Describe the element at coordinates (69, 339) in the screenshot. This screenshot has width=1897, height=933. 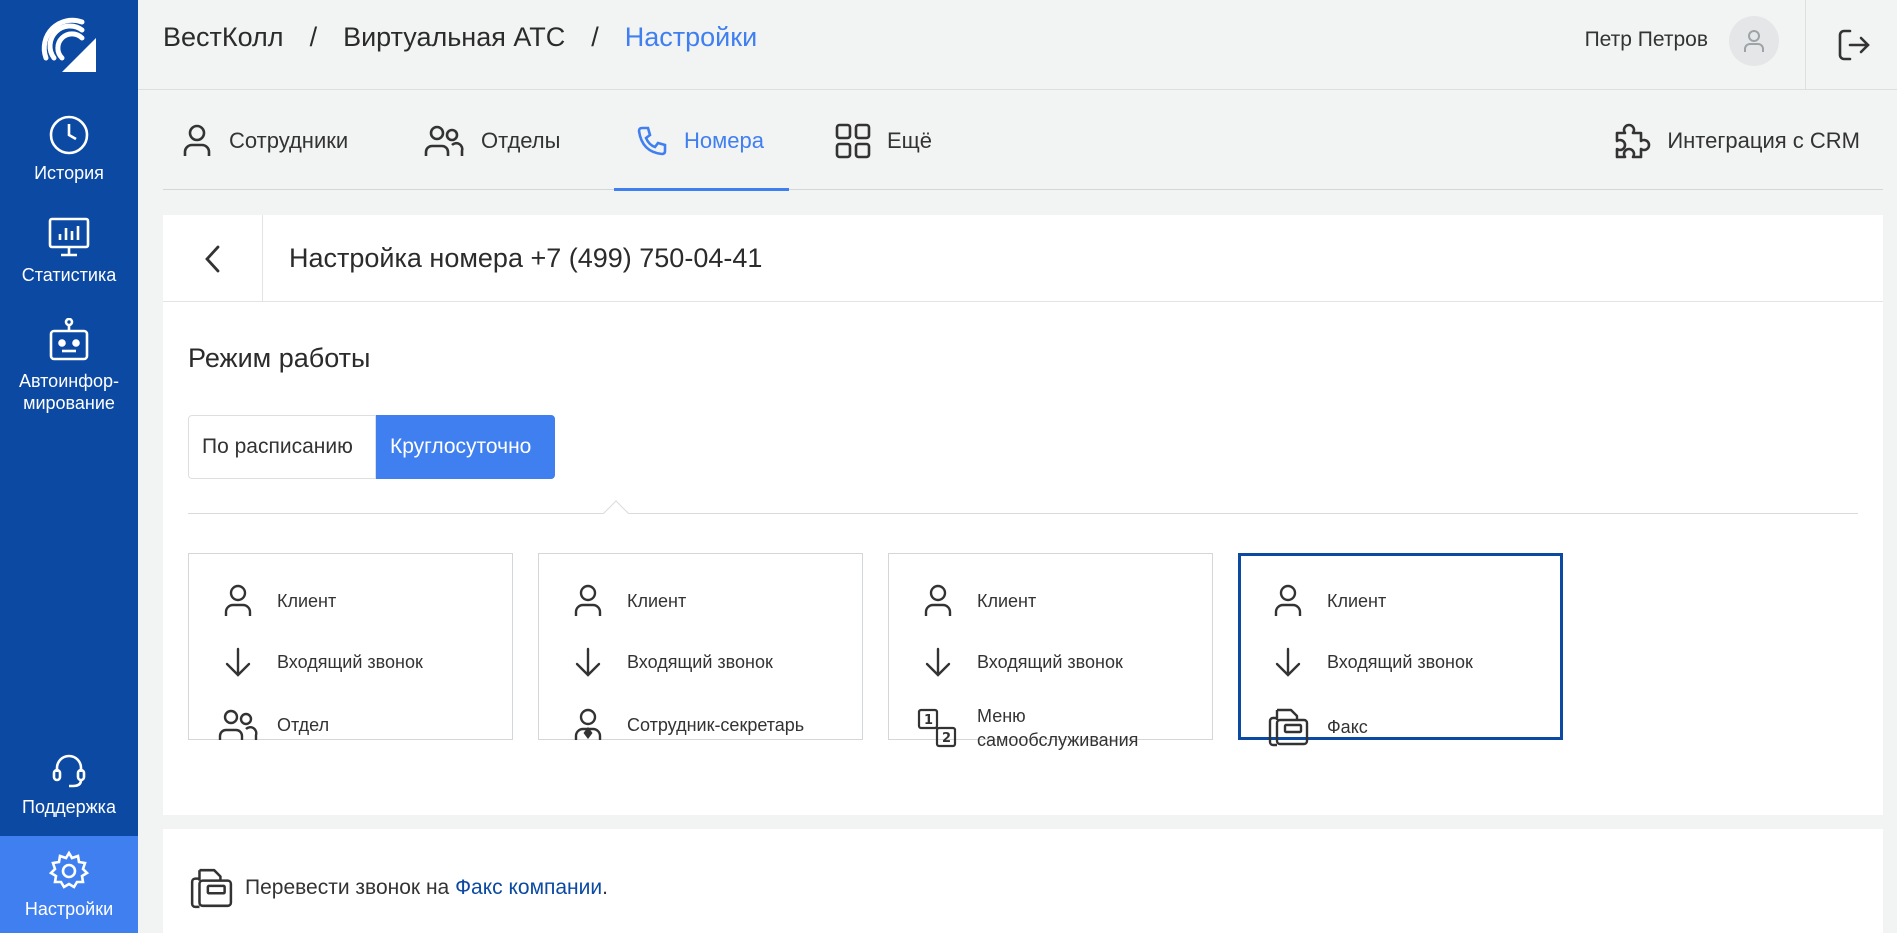
I see `robot-icon` at that location.